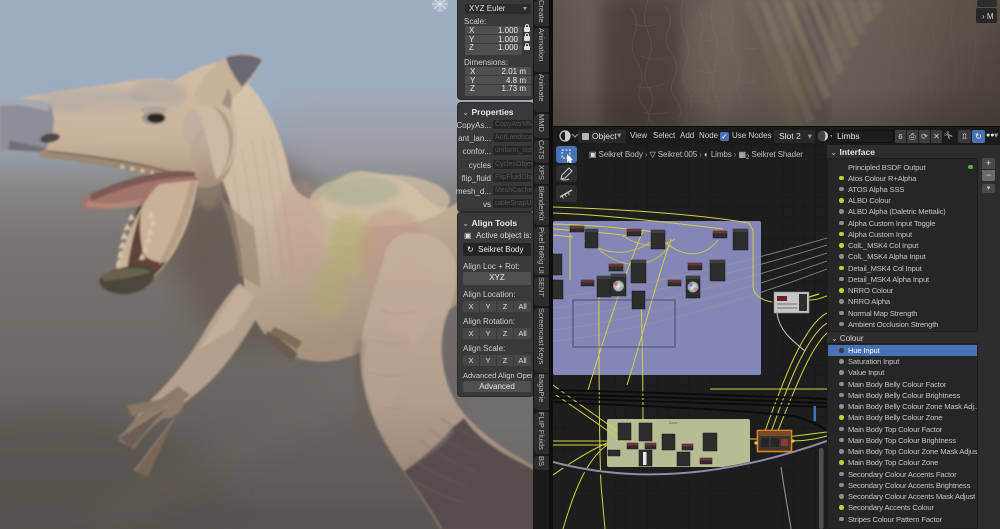  I want to click on svg-text: Zone, so click(673, 422).